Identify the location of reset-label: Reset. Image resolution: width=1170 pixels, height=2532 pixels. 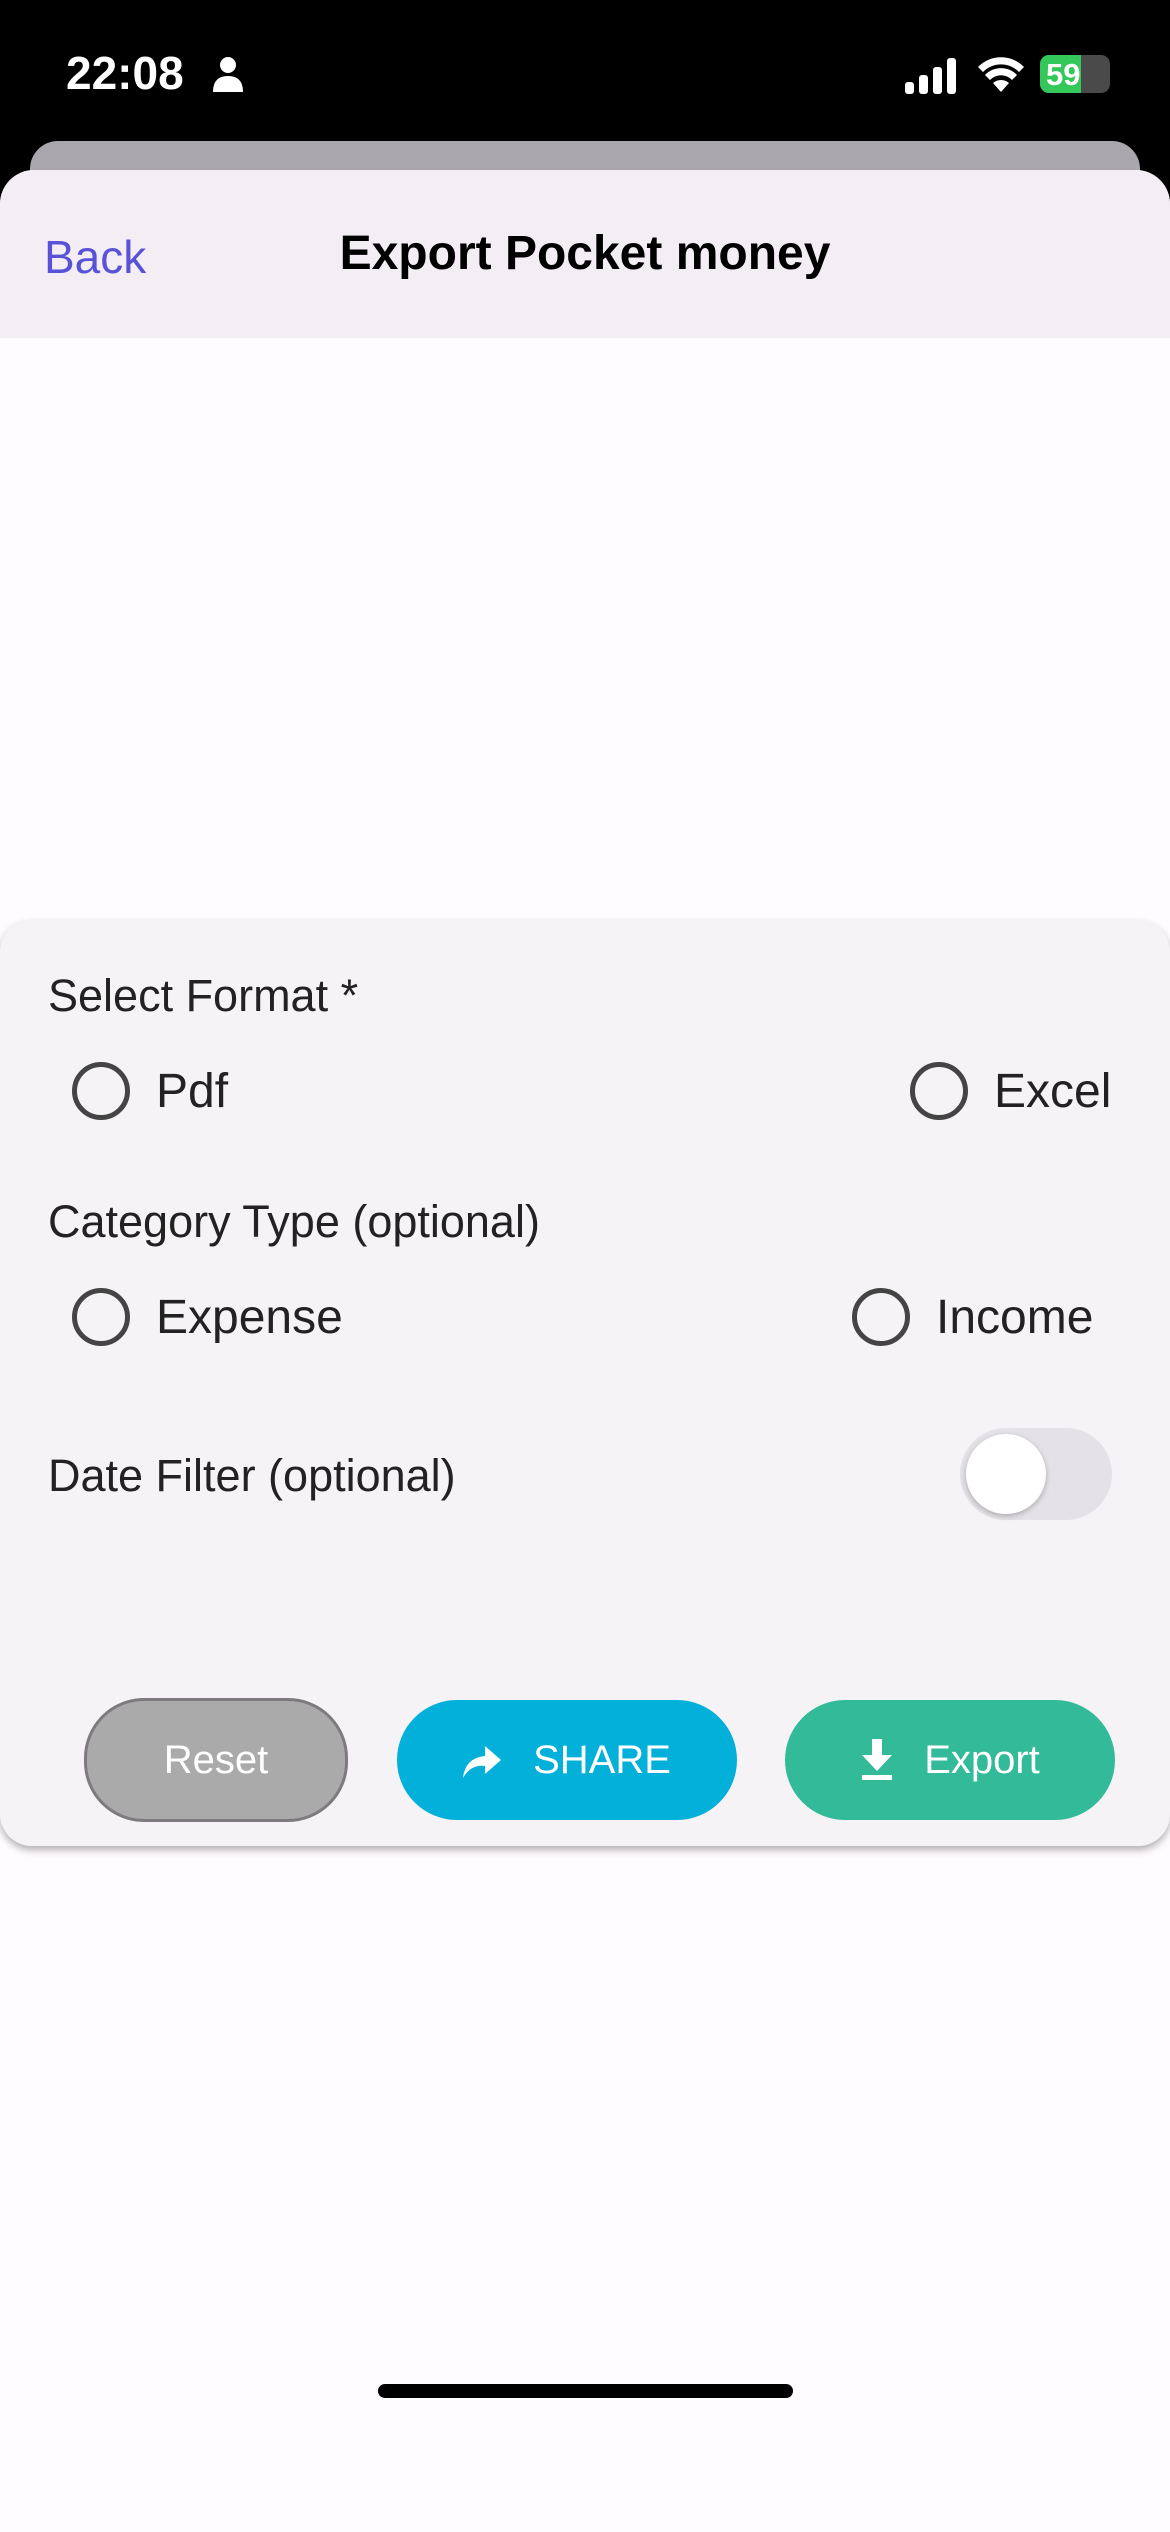
(216, 1759).